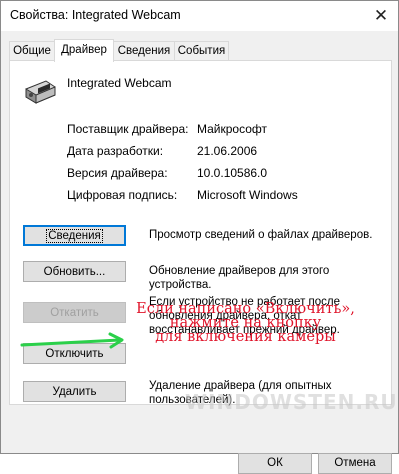 The image size is (399, 474). Describe the element at coordinates (232, 173) in the screenshot. I see `version-value: 10.0.10586.0` at that location.